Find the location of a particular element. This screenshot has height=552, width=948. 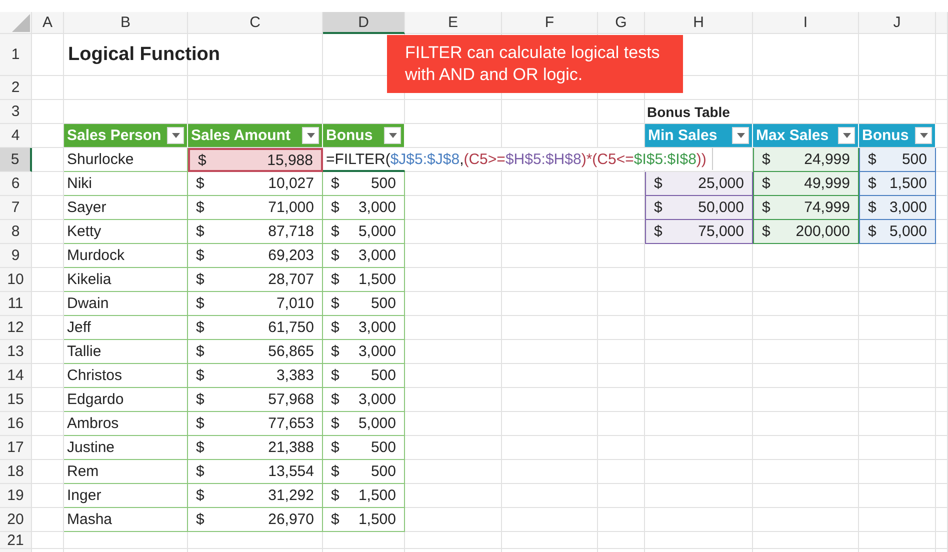

table-cell: Murdock is located at coordinates (126, 256).